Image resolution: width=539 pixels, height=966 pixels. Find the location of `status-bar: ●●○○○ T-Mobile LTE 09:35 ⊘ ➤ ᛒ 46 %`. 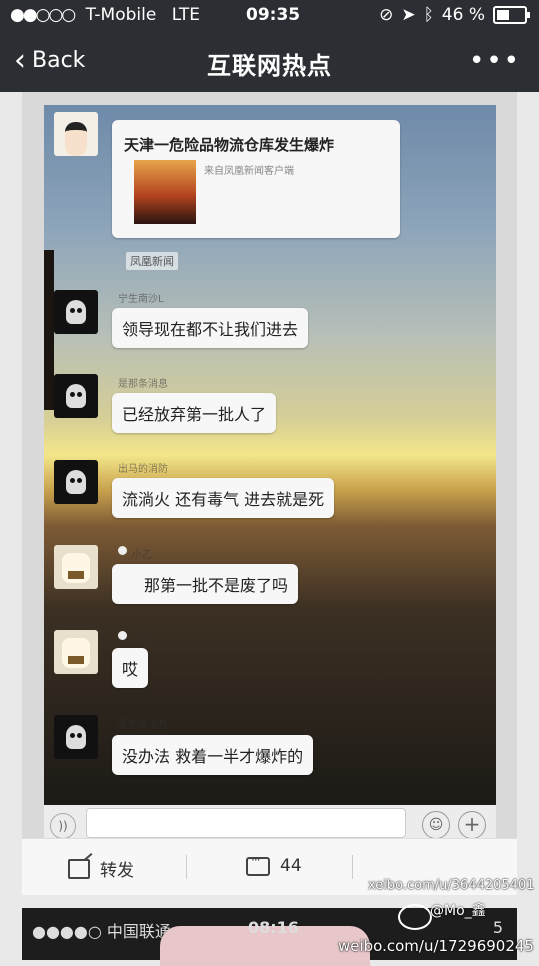

status-bar: ●●○○○ T-Mobile LTE 09:35 ⊘ ➤ ᛒ 46 % is located at coordinates (269, 15).